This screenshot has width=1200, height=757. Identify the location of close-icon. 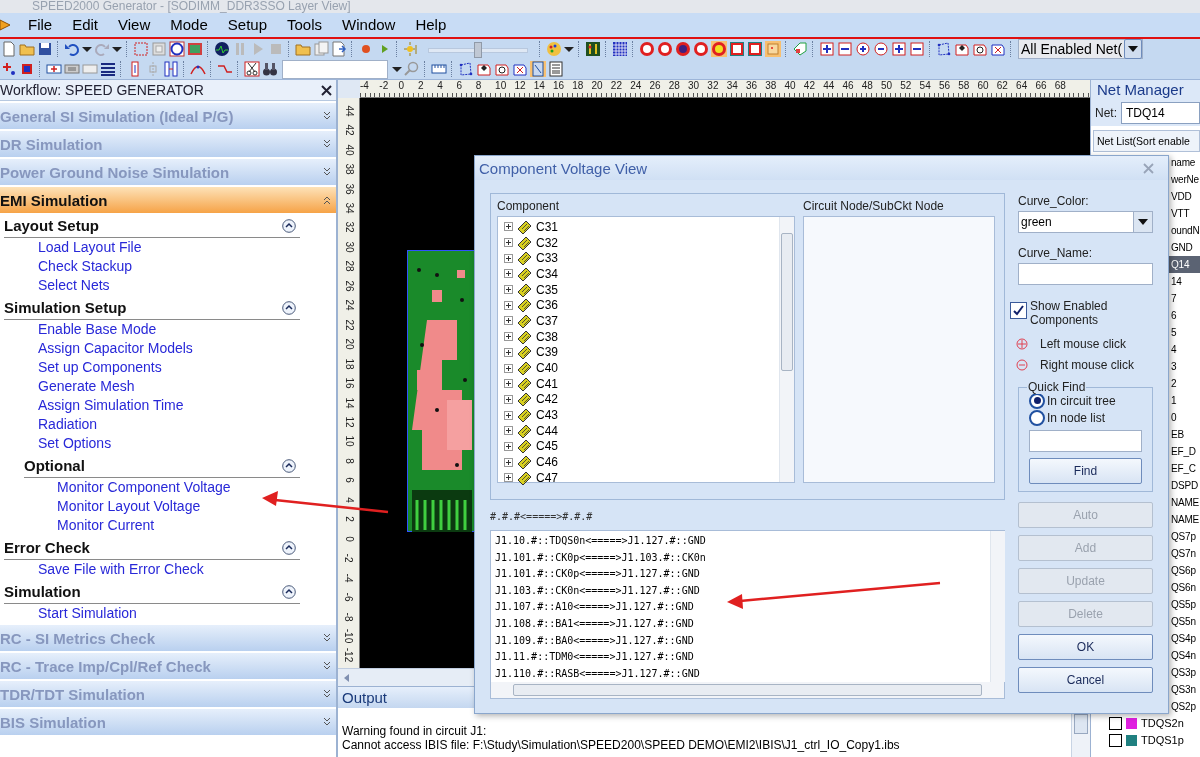
(326, 90).